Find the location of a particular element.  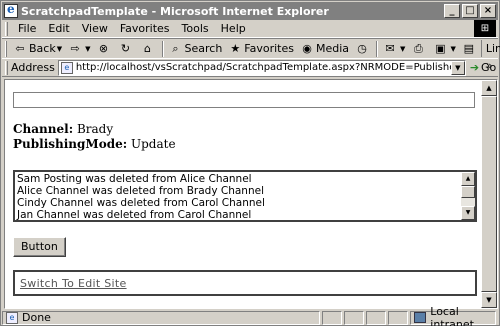

menu-favorites: Favorites is located at coordinates (145, 28).